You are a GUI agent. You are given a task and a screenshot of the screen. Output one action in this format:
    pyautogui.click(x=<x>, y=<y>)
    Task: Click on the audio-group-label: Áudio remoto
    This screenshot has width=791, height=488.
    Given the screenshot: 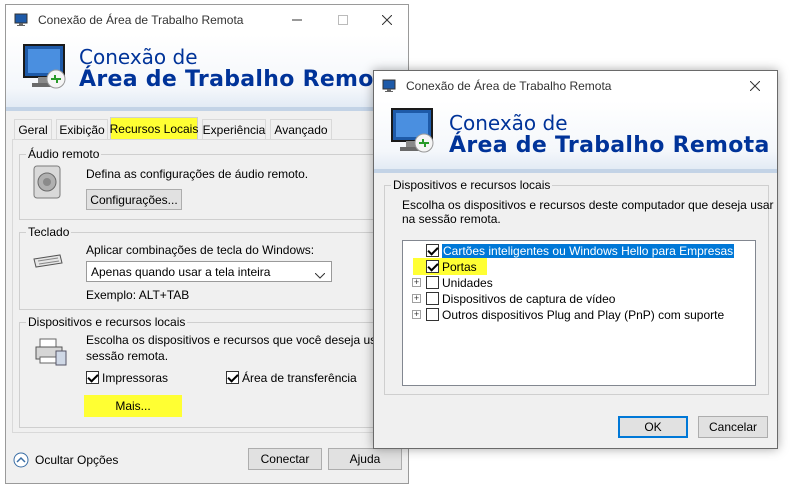 What is the action you would take?
    pyautogui.click(x=64, y=154)
    